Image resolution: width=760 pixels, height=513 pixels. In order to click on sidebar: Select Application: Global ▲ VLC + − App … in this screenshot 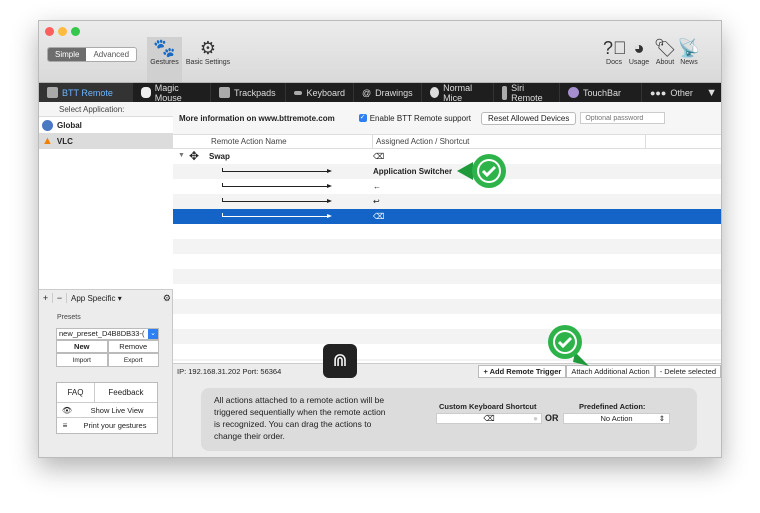, I will do `click(106, 279)`.